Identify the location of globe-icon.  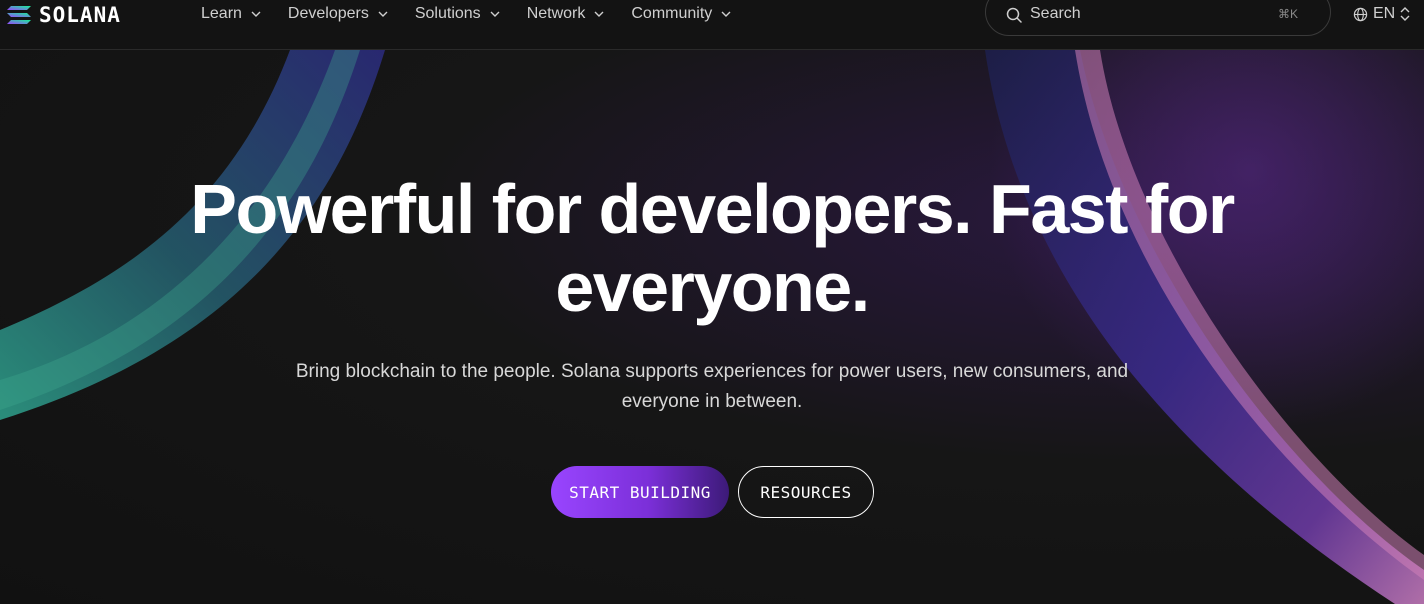
(1360, 14).